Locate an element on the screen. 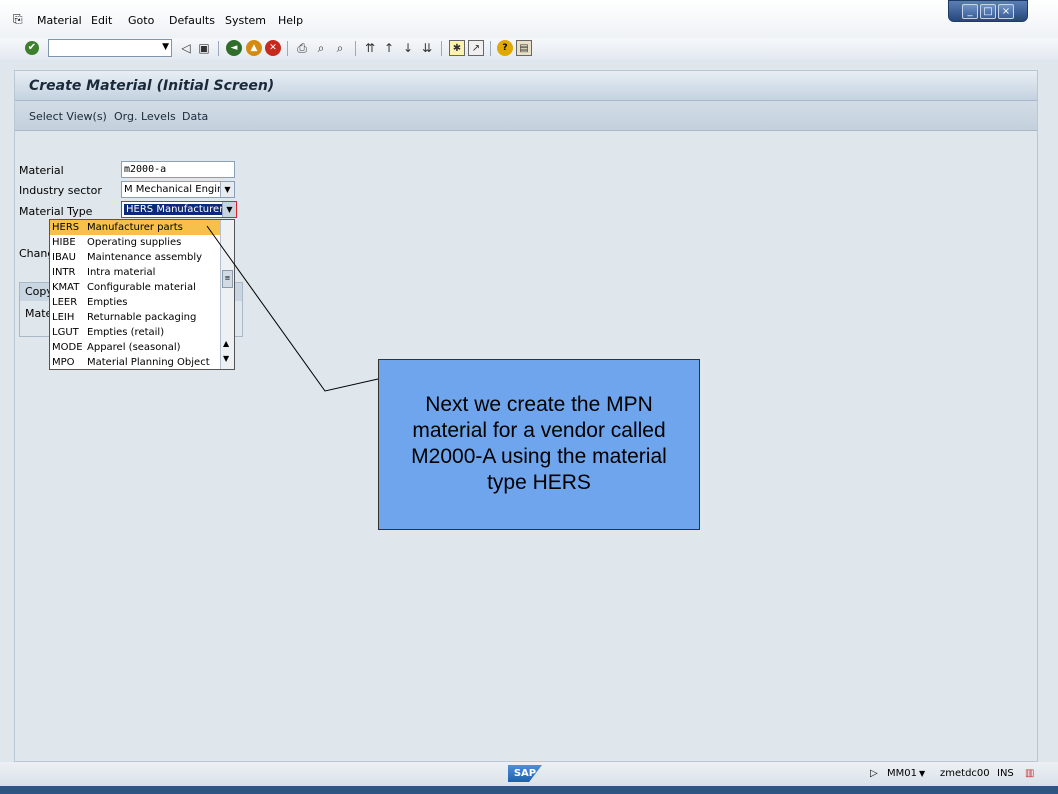  command-field: ▼ is located at coordinates (110, 48).